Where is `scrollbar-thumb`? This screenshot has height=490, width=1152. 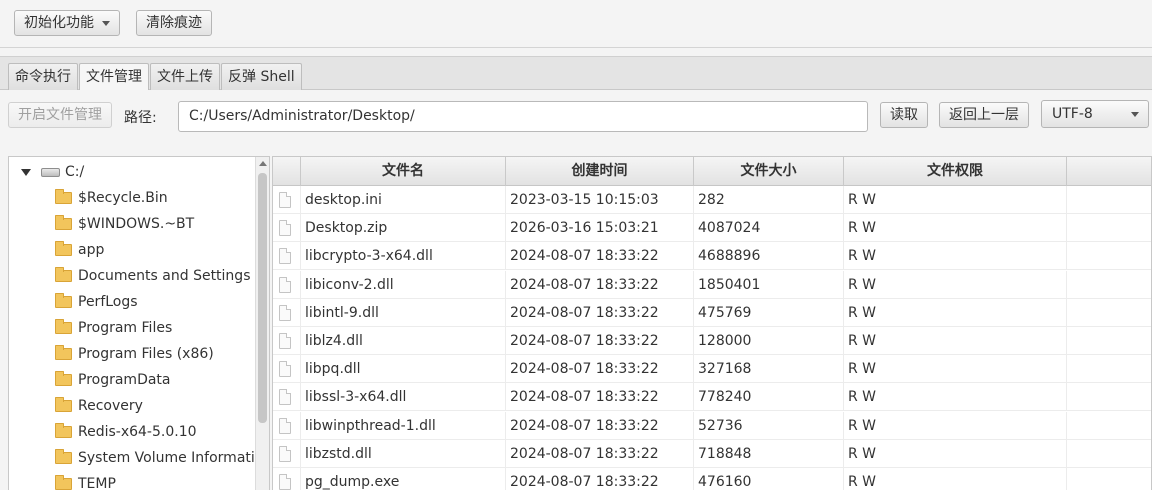 scrollbar-thumb is located at coordinates (262, 298).